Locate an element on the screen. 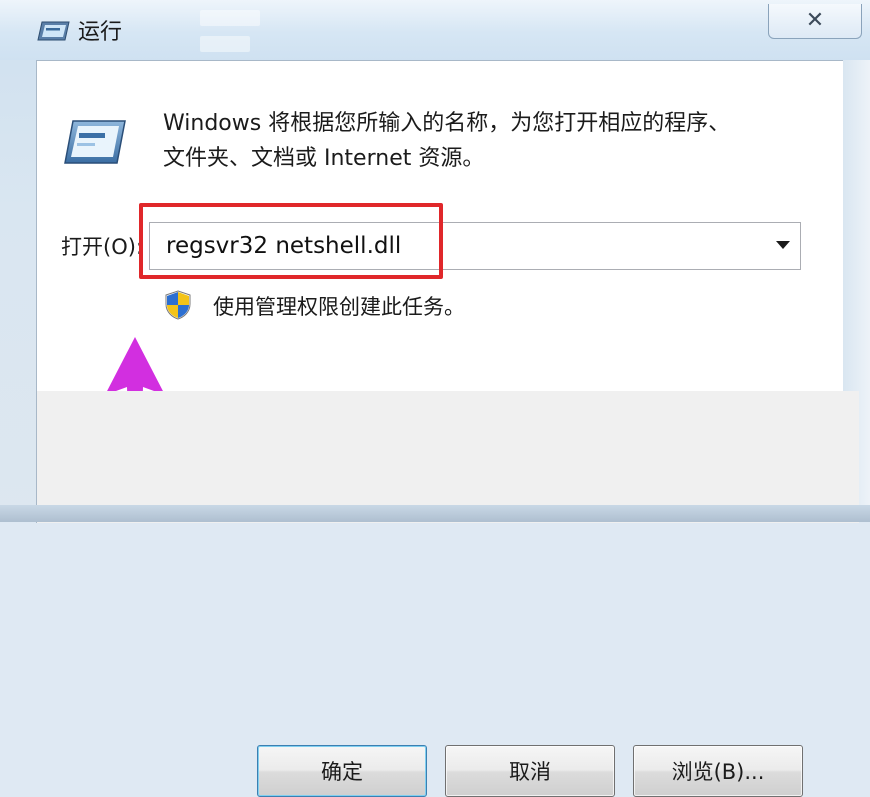  close-button: ✕ is located at coordinates (815, 21).